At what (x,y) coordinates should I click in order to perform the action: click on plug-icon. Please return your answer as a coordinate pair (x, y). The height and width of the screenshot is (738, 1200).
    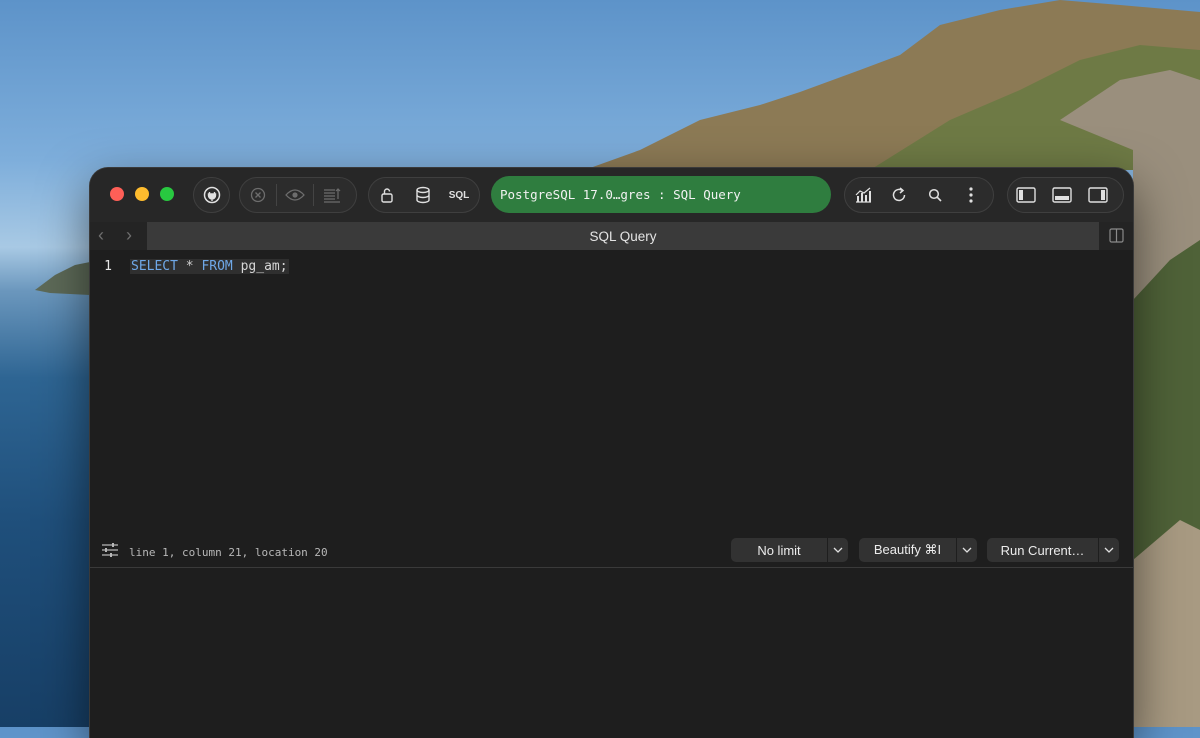
    Looking at the image, I should click on (211, 195).